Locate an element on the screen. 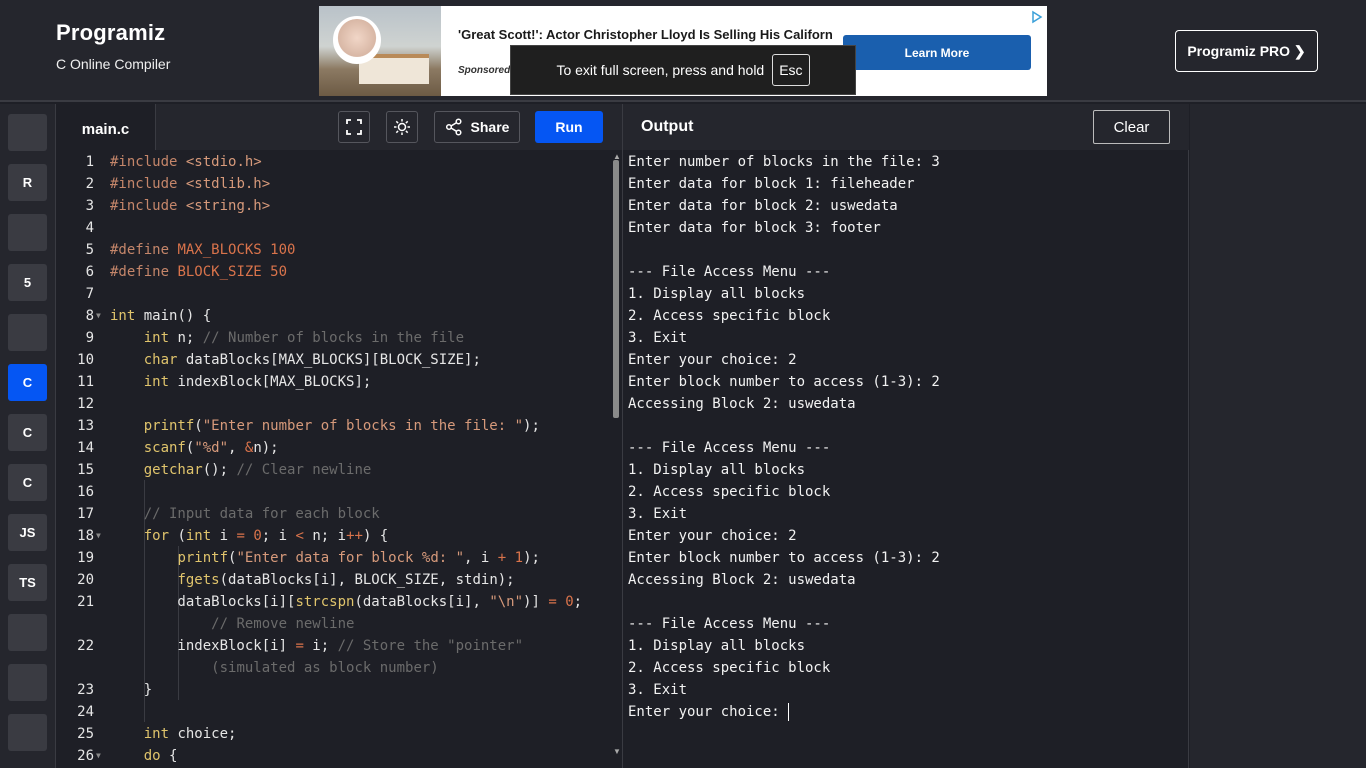 This screenshot has height=768, width=1366. code-text: // Input data for each block is located at coordinates (261, 514).